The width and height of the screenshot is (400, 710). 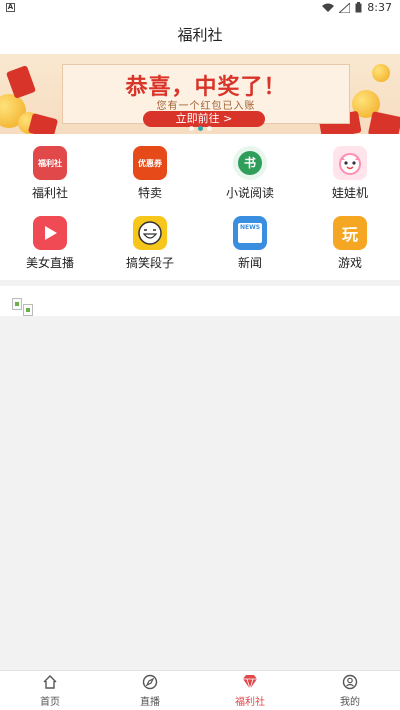 I want to click on bottom-tab-bar: 首页 直播 福利社 我的, so click(x=200, y=690).